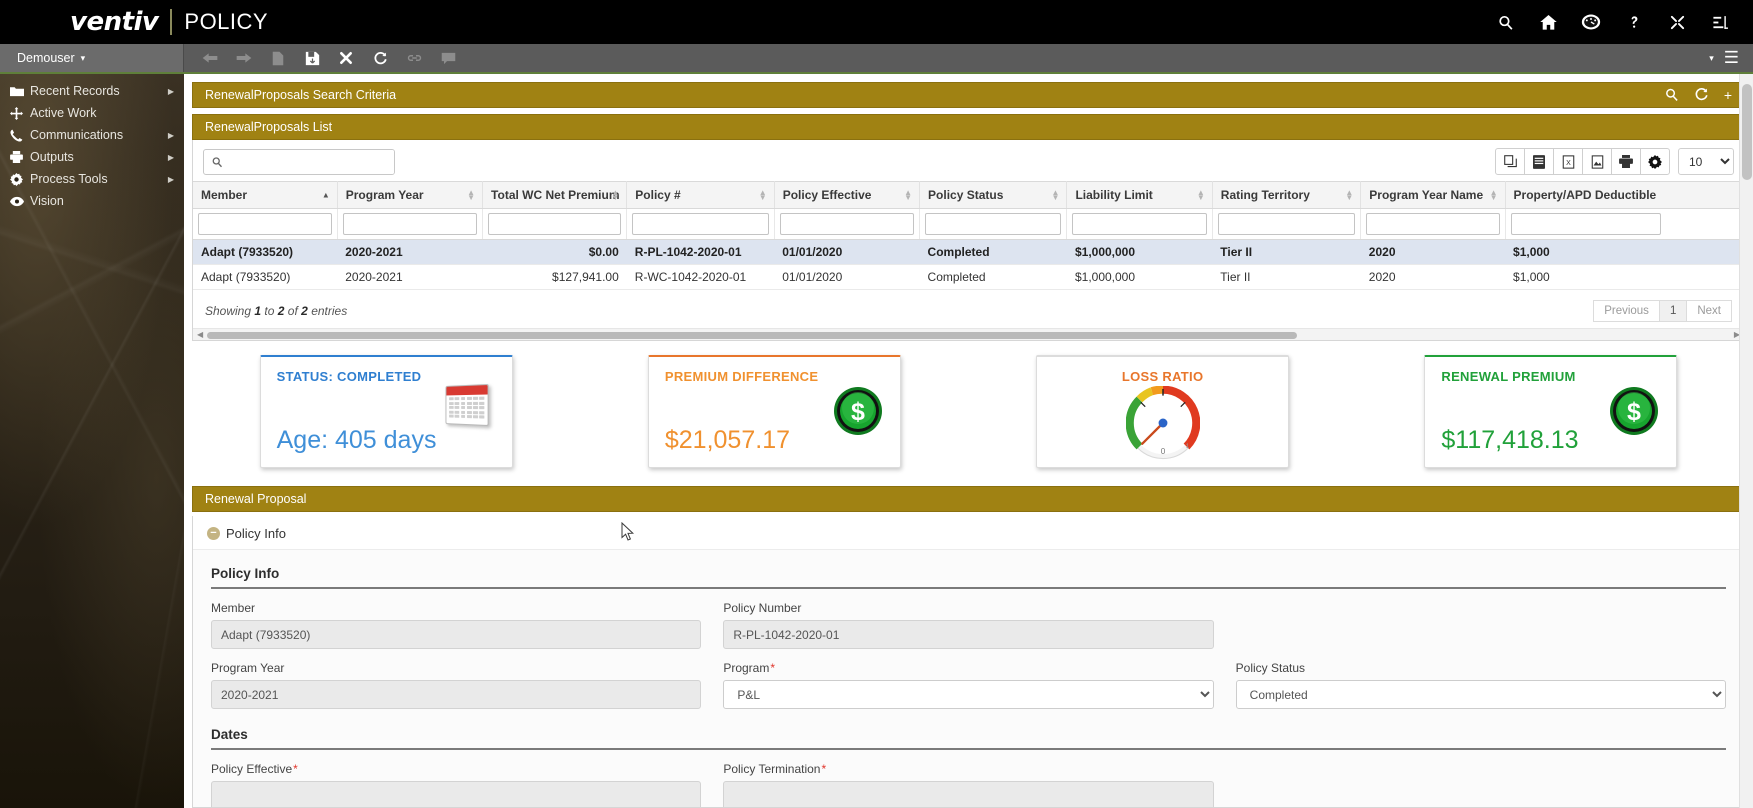 This screenshot has height=808, width=1753. What do you see at coordinates (312, 58) in the screenshot?
I see `save-icon` at bounding box center [312, 58].